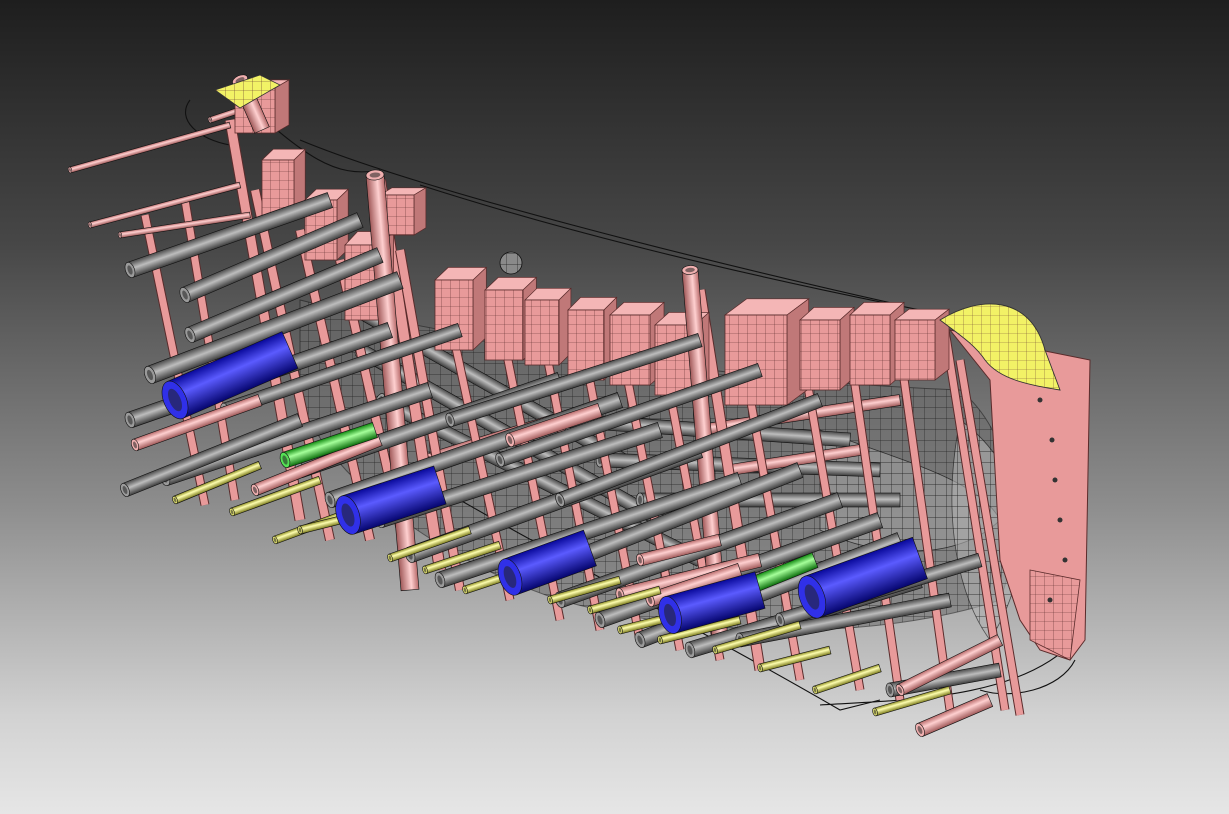  Describe the element at coordinates (149, 147) in the screenshot. I see `pink-rail` at that location.